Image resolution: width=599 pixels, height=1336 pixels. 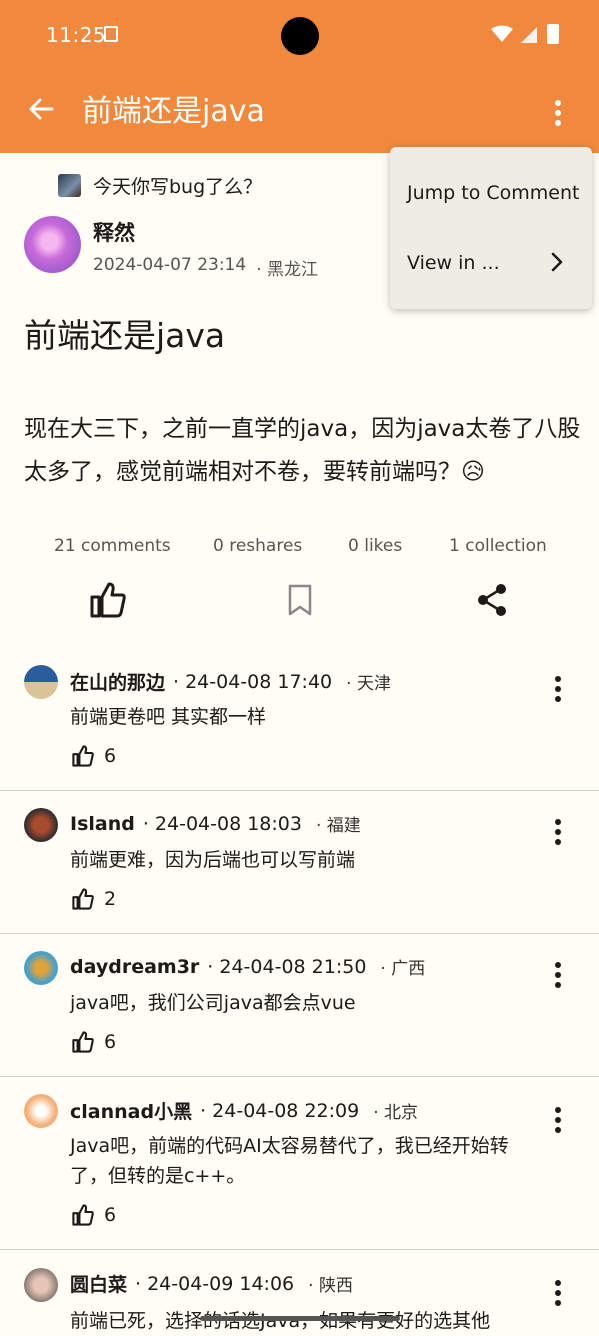 What do you see at coordinates (338, 826) in the screenshot?
I see `comment-location: · 福建` at bounding box center [338, 826].